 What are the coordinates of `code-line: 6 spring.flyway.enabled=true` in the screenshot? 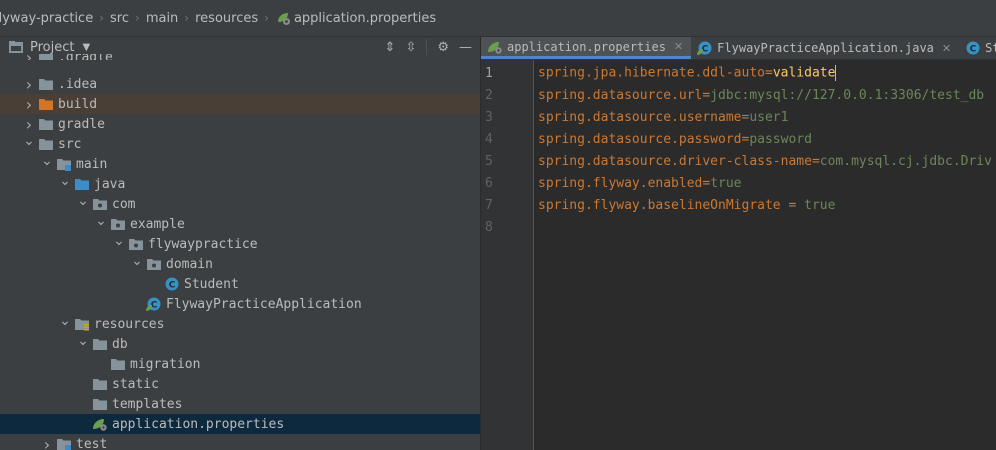 It's located at (738, 183).